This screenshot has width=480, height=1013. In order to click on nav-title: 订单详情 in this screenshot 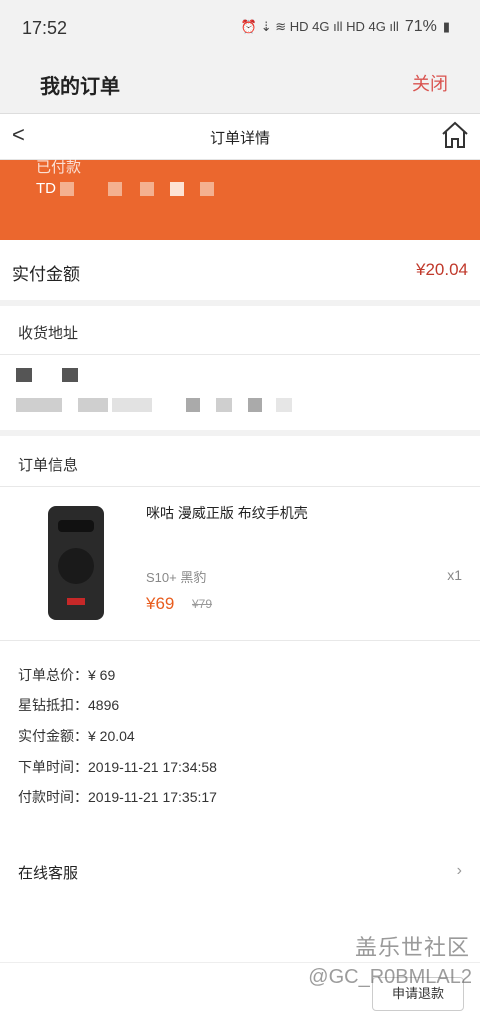, I will do `click(239, 138)`.